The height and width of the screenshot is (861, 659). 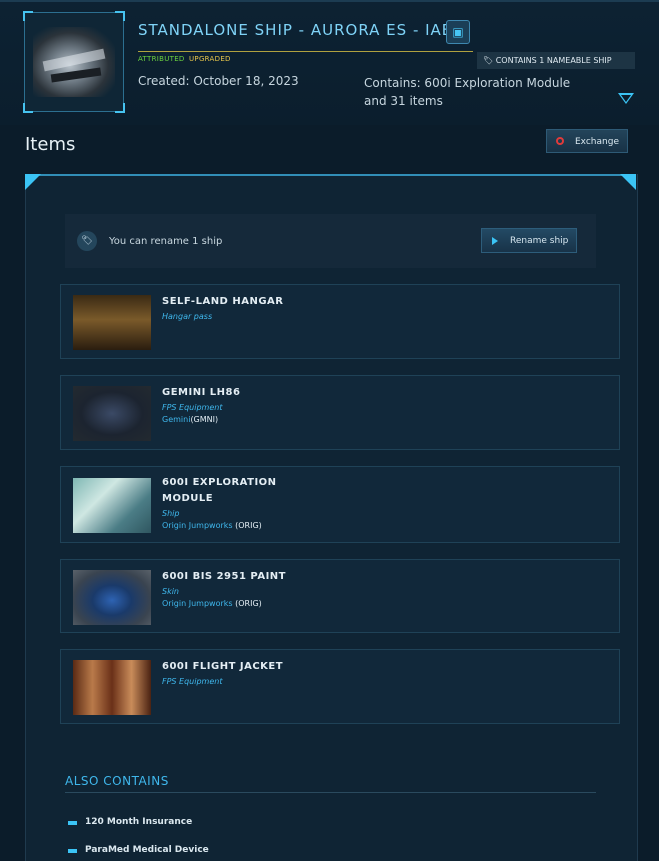 What do you see at coordinates (597, 142) in the screenshot?
I see `exchange-label: Exchange` at bounding box center [597, 142].